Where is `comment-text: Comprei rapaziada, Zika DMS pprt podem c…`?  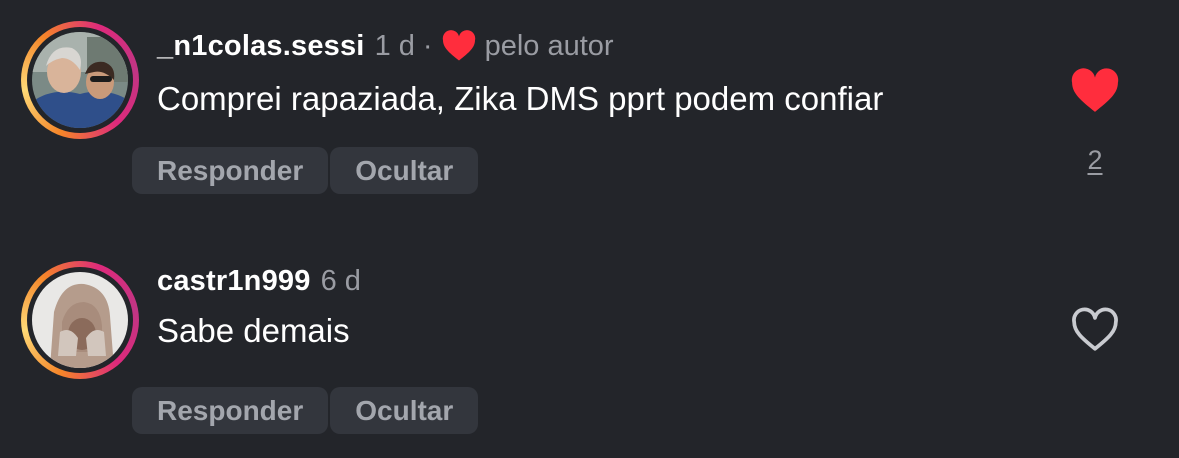
comment-text: Comprei rapaziada, Zika DMS pprt podem c… is located at coordinates (520, 98).